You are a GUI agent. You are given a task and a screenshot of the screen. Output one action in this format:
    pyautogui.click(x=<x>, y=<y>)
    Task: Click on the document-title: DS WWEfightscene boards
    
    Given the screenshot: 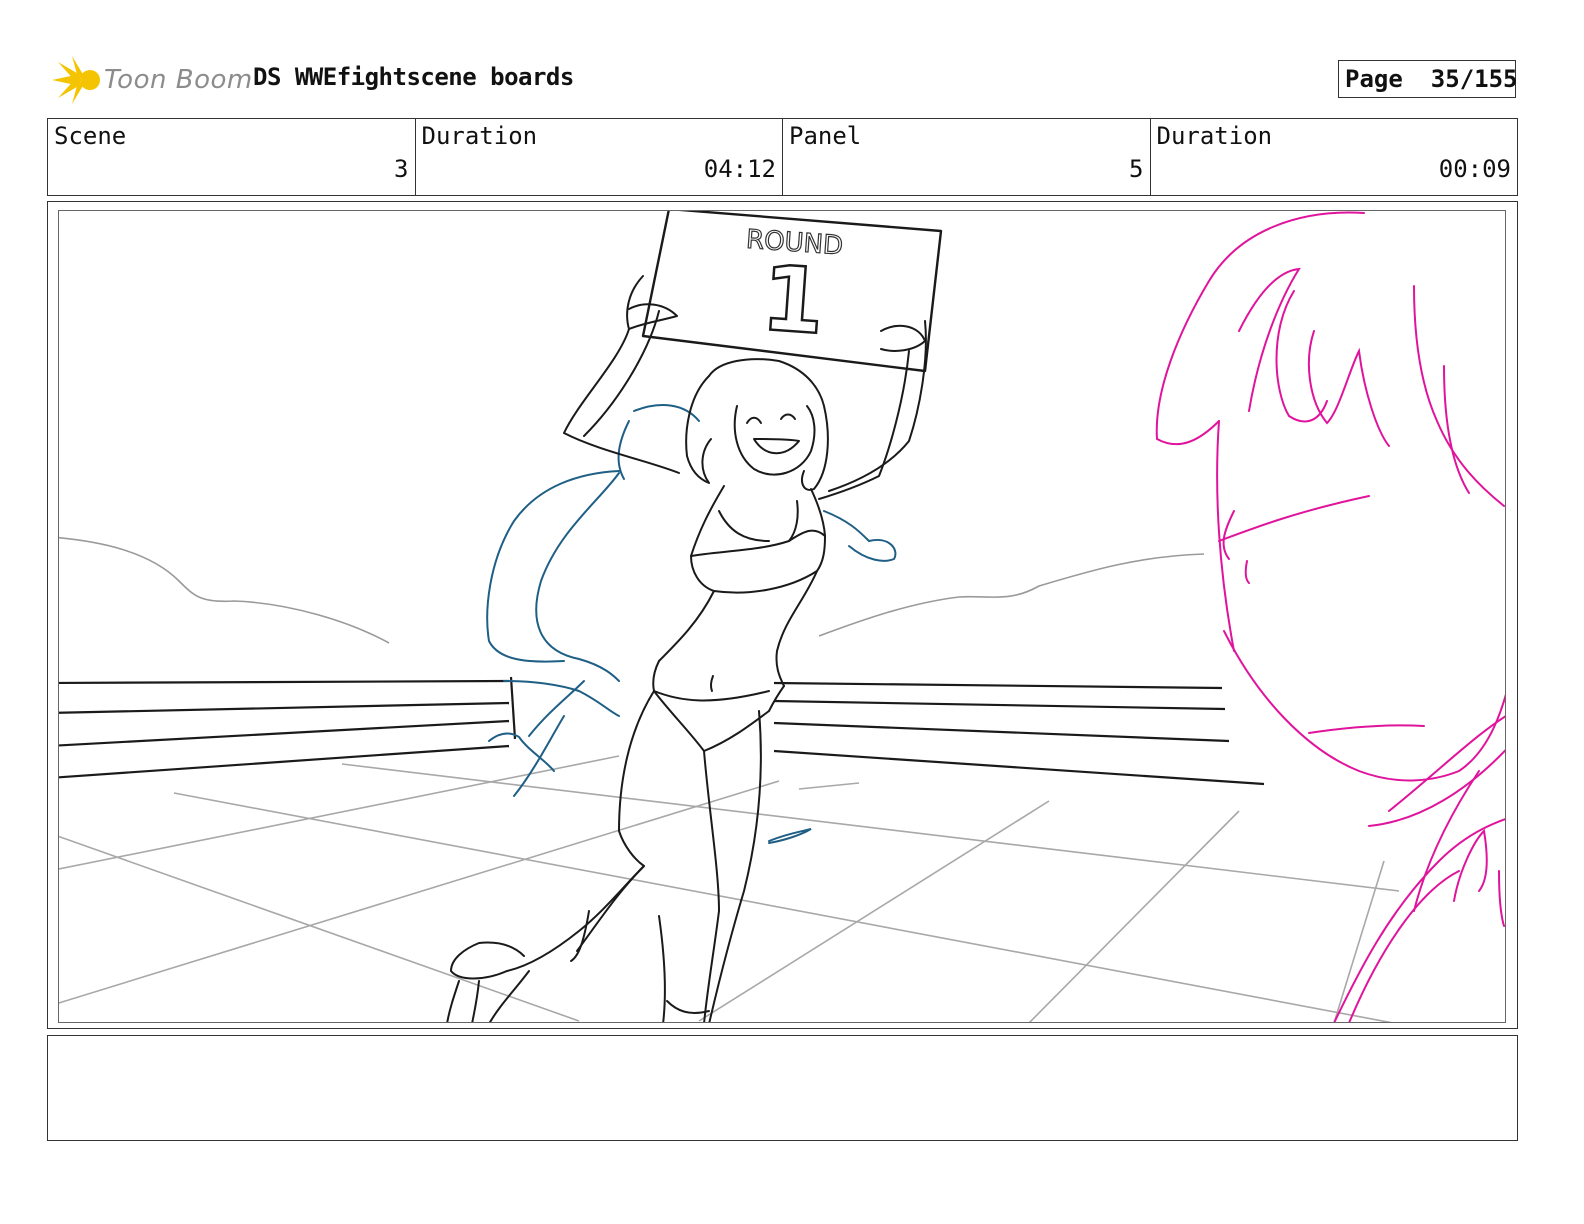 What is the action you would take?
    pyautogui.click(x=413, y=77)
    